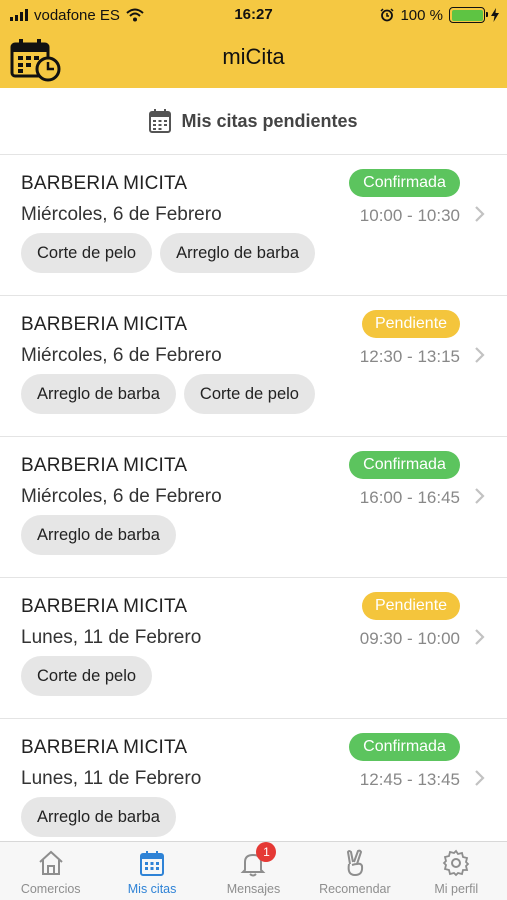 This screenshot has height=900, width=507. I want to click on tab-comercios: Comercios, so click(50, 871).